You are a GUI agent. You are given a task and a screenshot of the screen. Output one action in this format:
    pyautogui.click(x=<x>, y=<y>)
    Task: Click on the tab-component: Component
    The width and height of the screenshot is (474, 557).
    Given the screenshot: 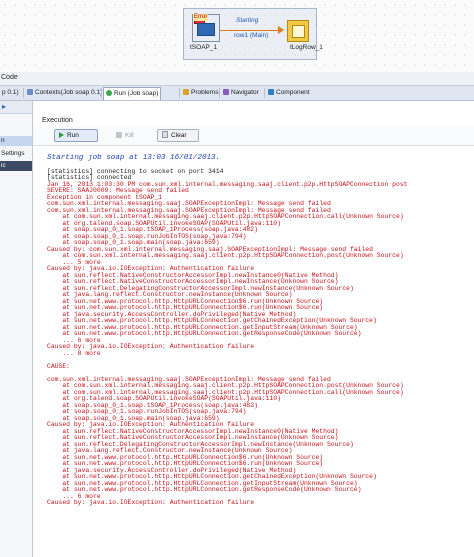 What is the action you would take?
    pyautogui.click(x=289, y=93)
    